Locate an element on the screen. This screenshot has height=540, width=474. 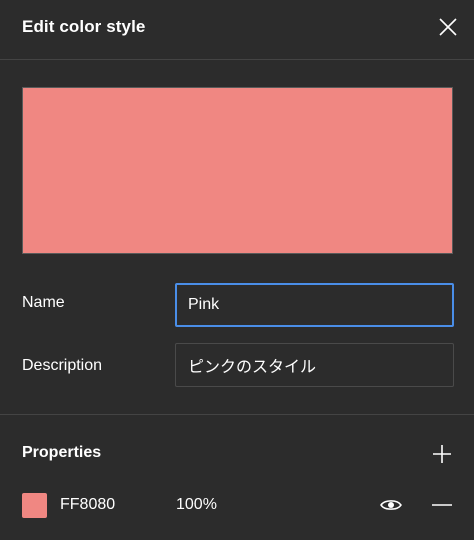
plus-icon is located at coordinates (442, 454).